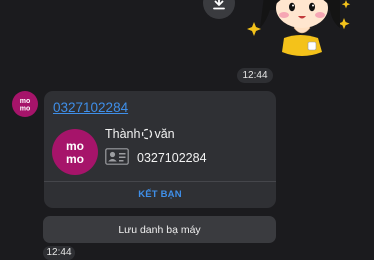 Image resolution: width=374 pixels, height=260 pixels. I want to click on contact-name: Thành văn, so click(140, 134).